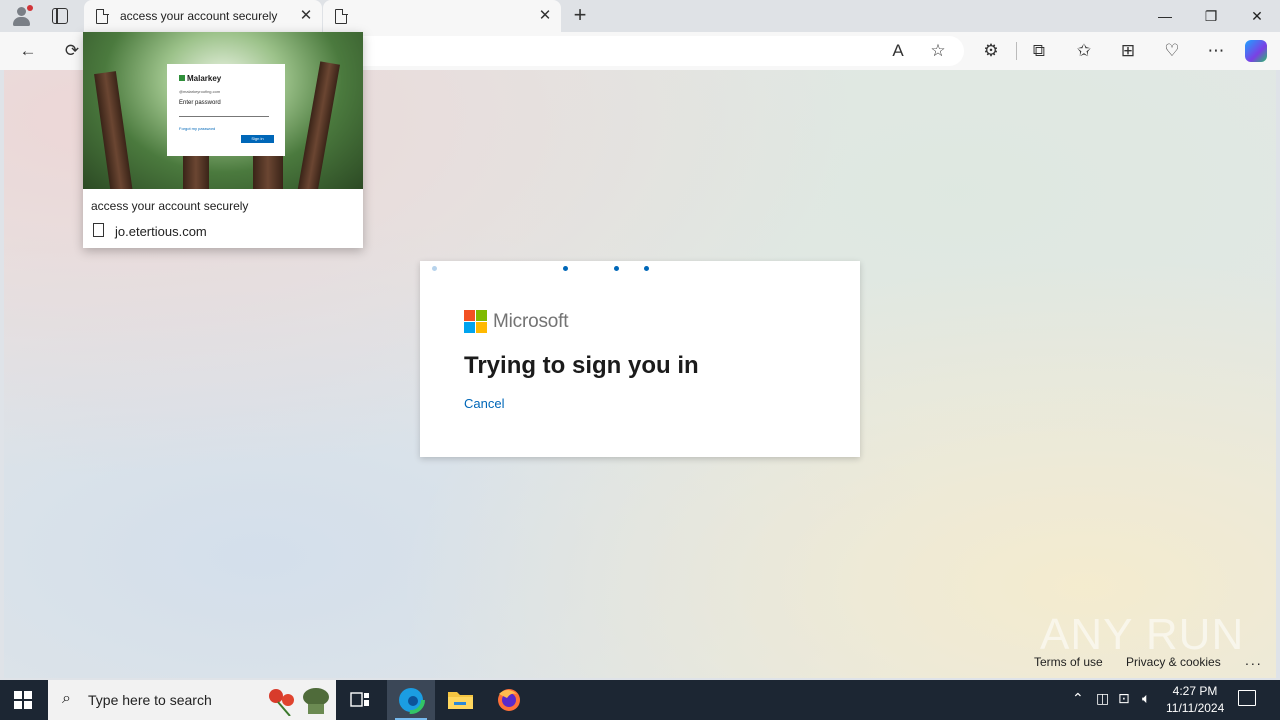 The width and height of the screenshot is (1280, 720). Describe the element at coordinates (66, 698) in the screenshot. I see `search-icon: ⌕` at that location.